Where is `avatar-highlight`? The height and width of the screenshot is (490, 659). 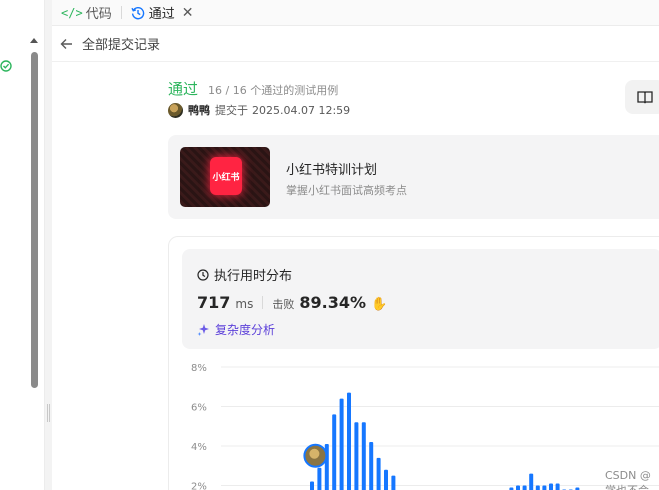 avatar-highlight is located at coordinates (314, 453).